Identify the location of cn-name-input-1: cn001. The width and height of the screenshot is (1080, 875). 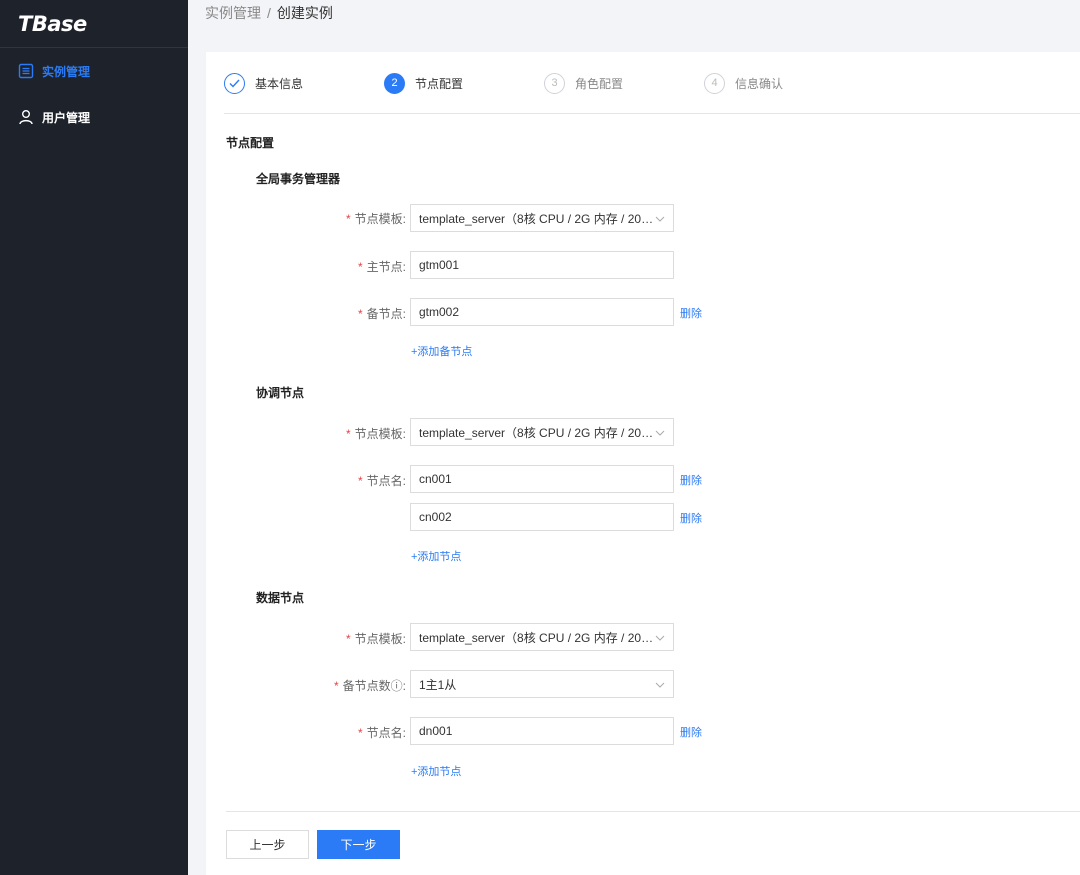
(542, 479).